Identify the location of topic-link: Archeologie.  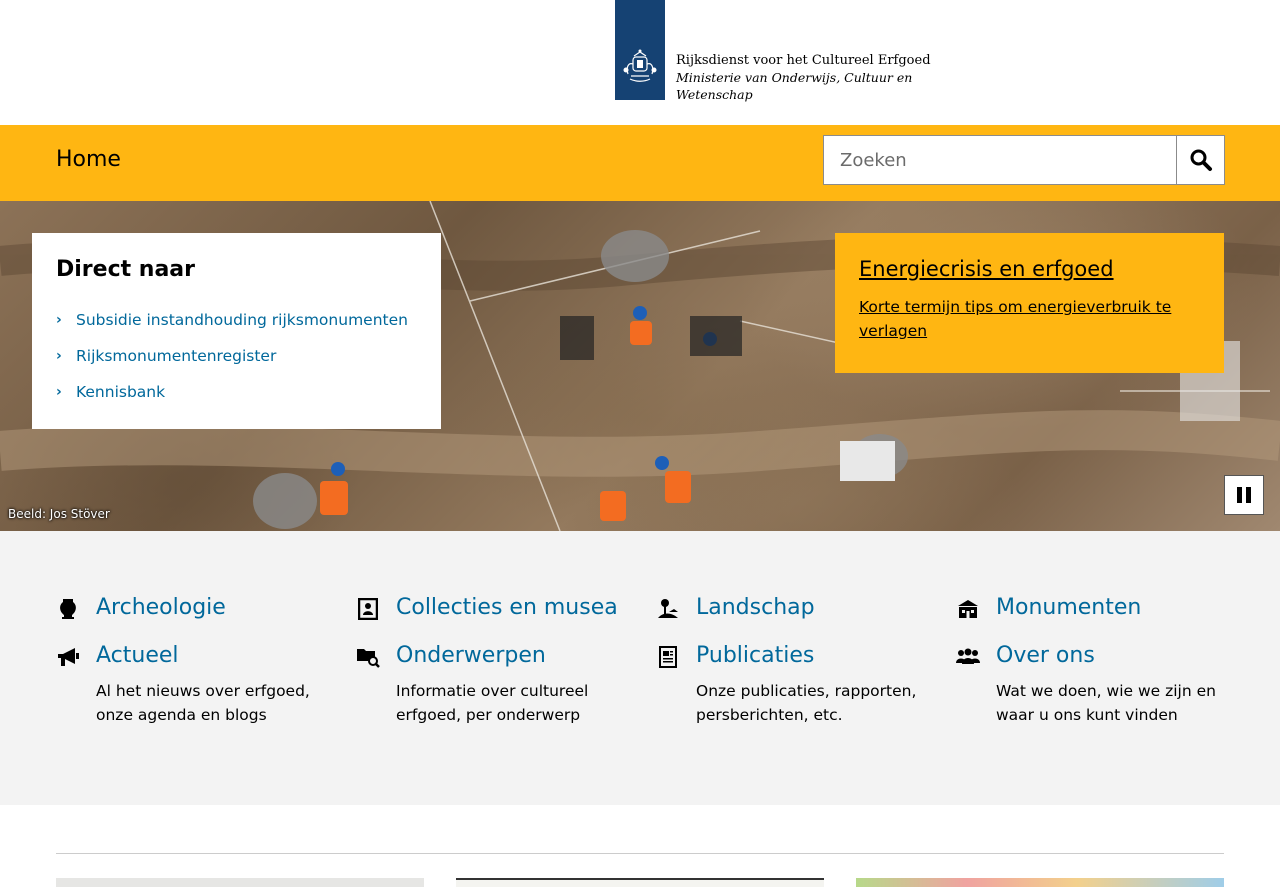
(161, 607).